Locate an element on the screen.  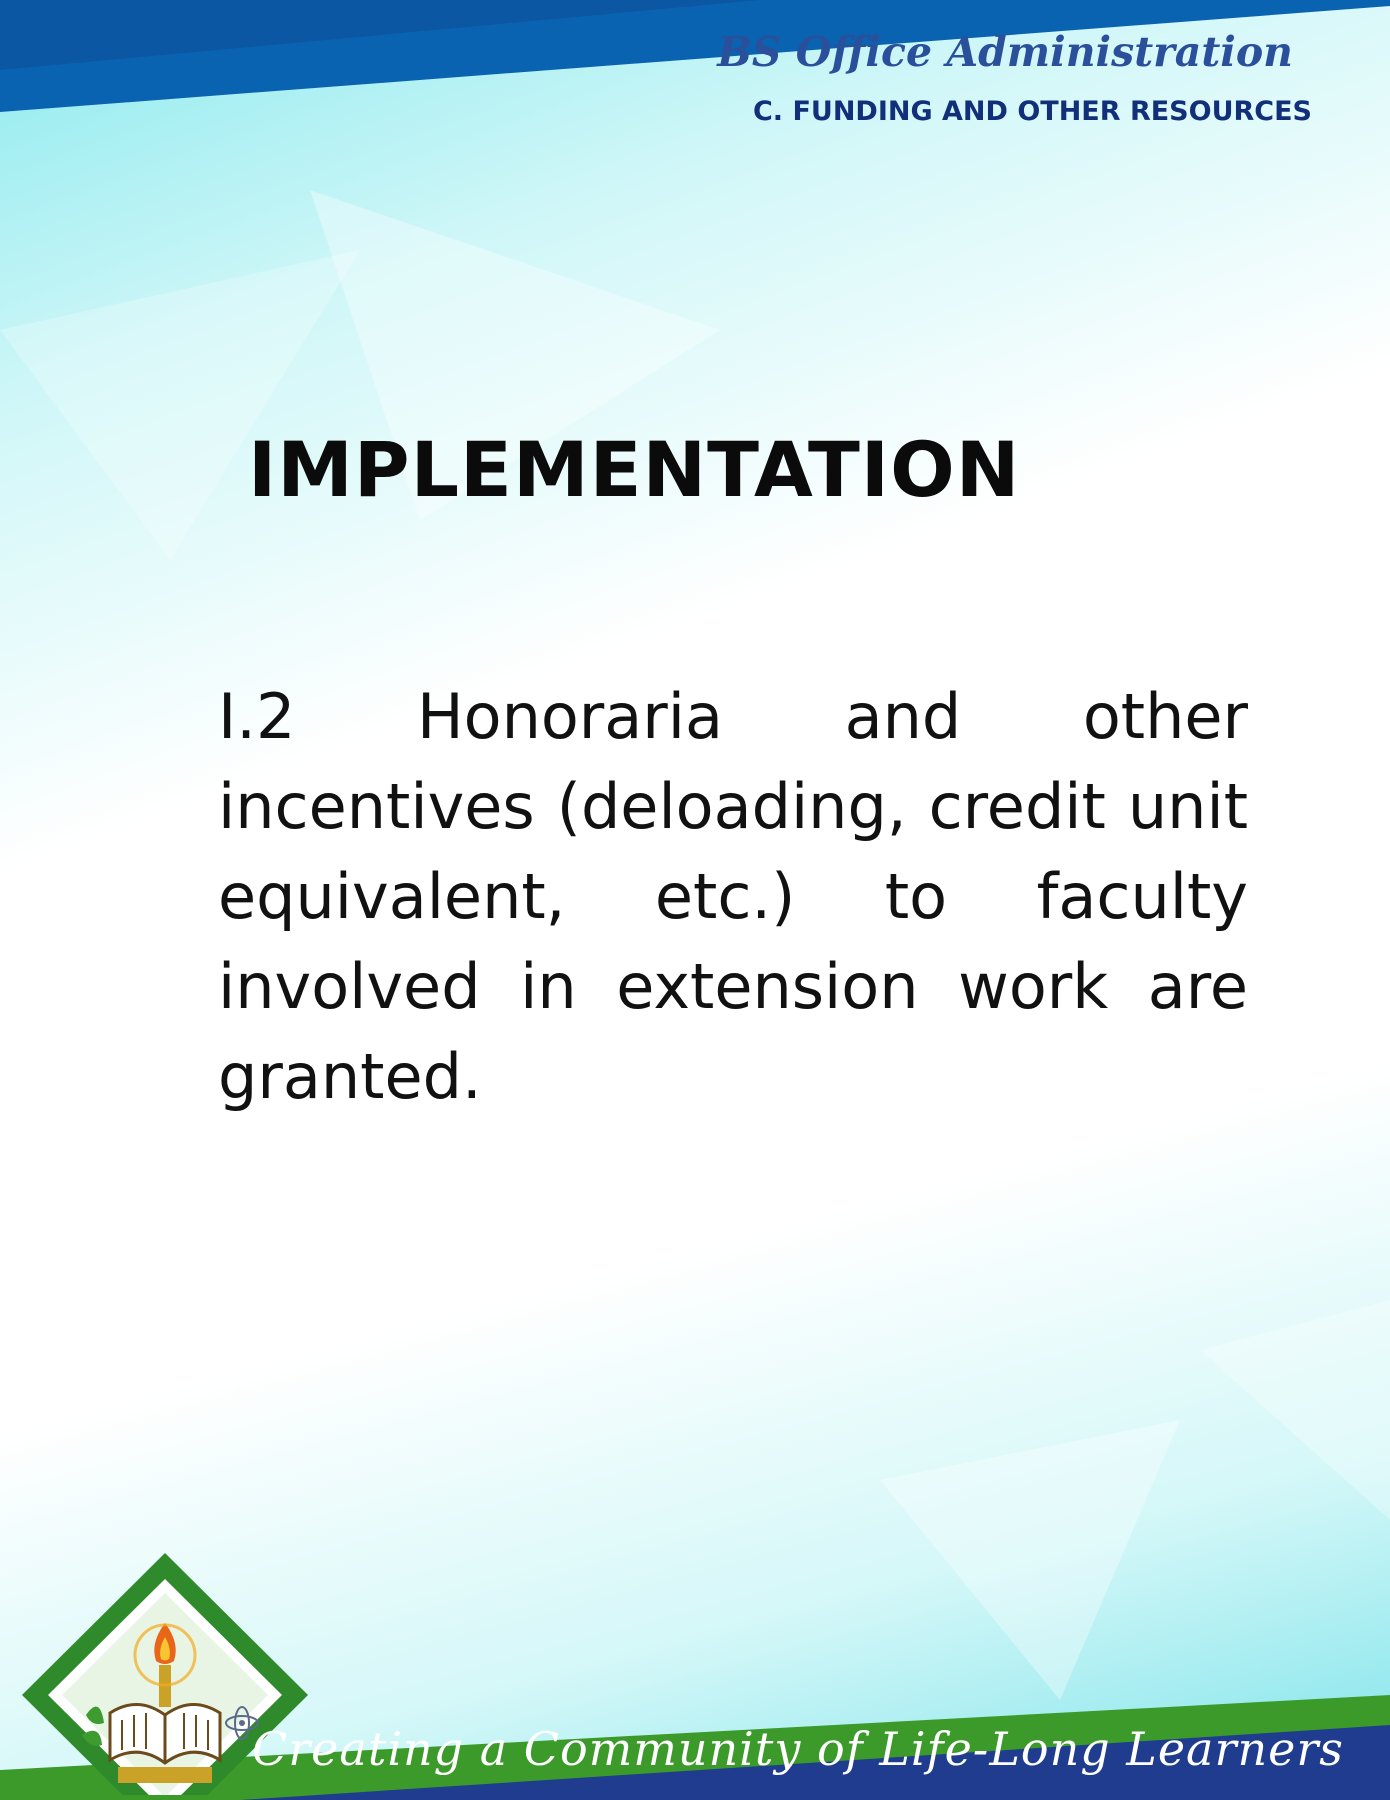
page-heading: IMPLEMENTATION is located at coordinates (634, 469).